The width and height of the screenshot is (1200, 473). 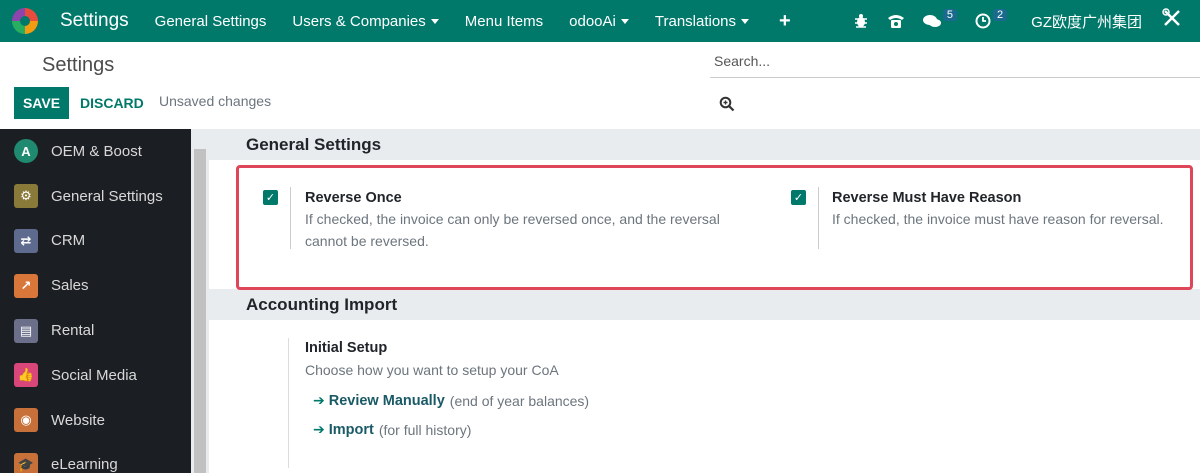 What do you see at coordinates (504, 21) in the screenshot?
I see `menu-menu-items: Menu Items` at bounding box center [504, 21].